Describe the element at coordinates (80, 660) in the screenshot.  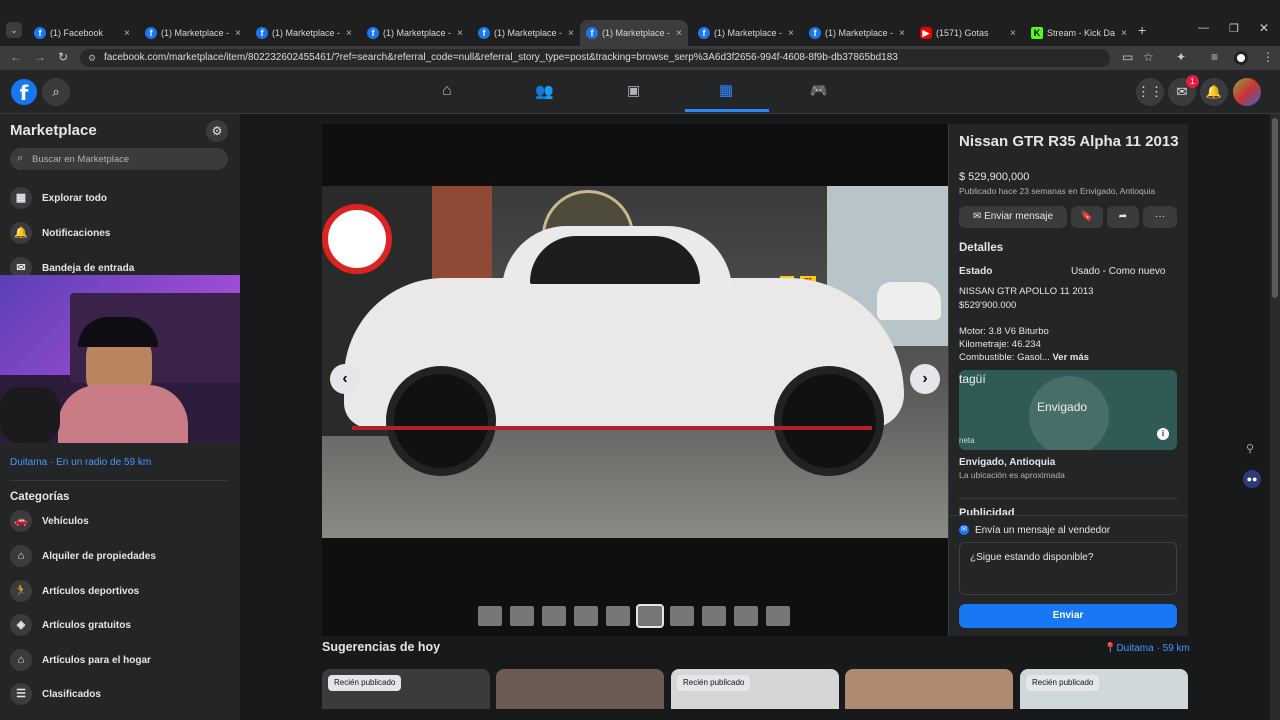
I see `category-home: ⌂ Artículos para el hogar` at that location.